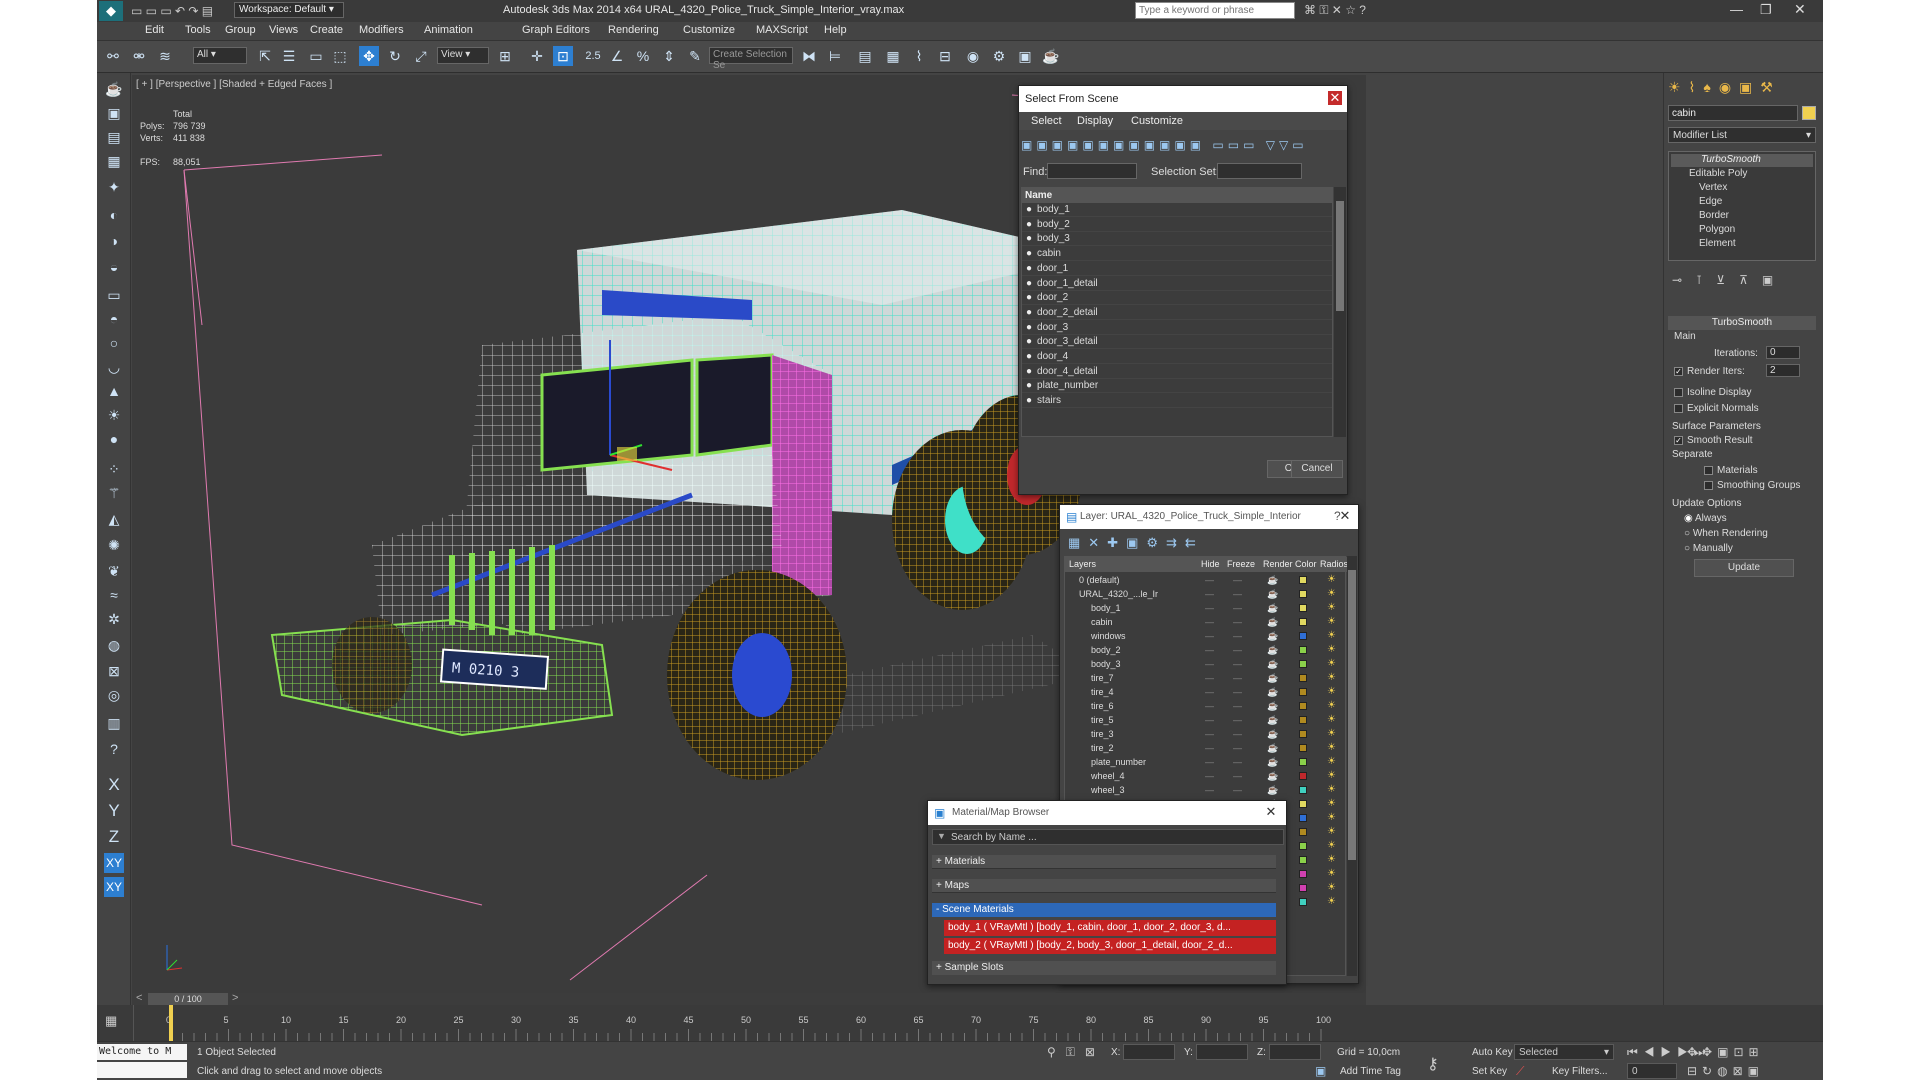  What do you see at coordinates (1725, 1052) in the screenshot?
I see `viewport-nav-icons: ✥✥▣⊡⊞` at bounding box center [1725, 1052].